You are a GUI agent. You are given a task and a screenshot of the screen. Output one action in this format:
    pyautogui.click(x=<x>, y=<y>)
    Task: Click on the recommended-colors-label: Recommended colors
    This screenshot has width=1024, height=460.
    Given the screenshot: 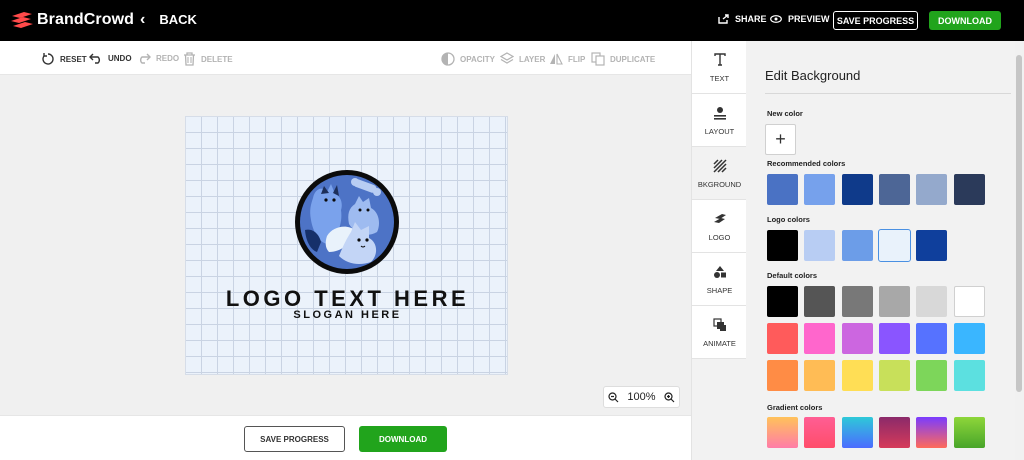 What is the action you would take?
    pyautogui.click(x=806, y=163)
    